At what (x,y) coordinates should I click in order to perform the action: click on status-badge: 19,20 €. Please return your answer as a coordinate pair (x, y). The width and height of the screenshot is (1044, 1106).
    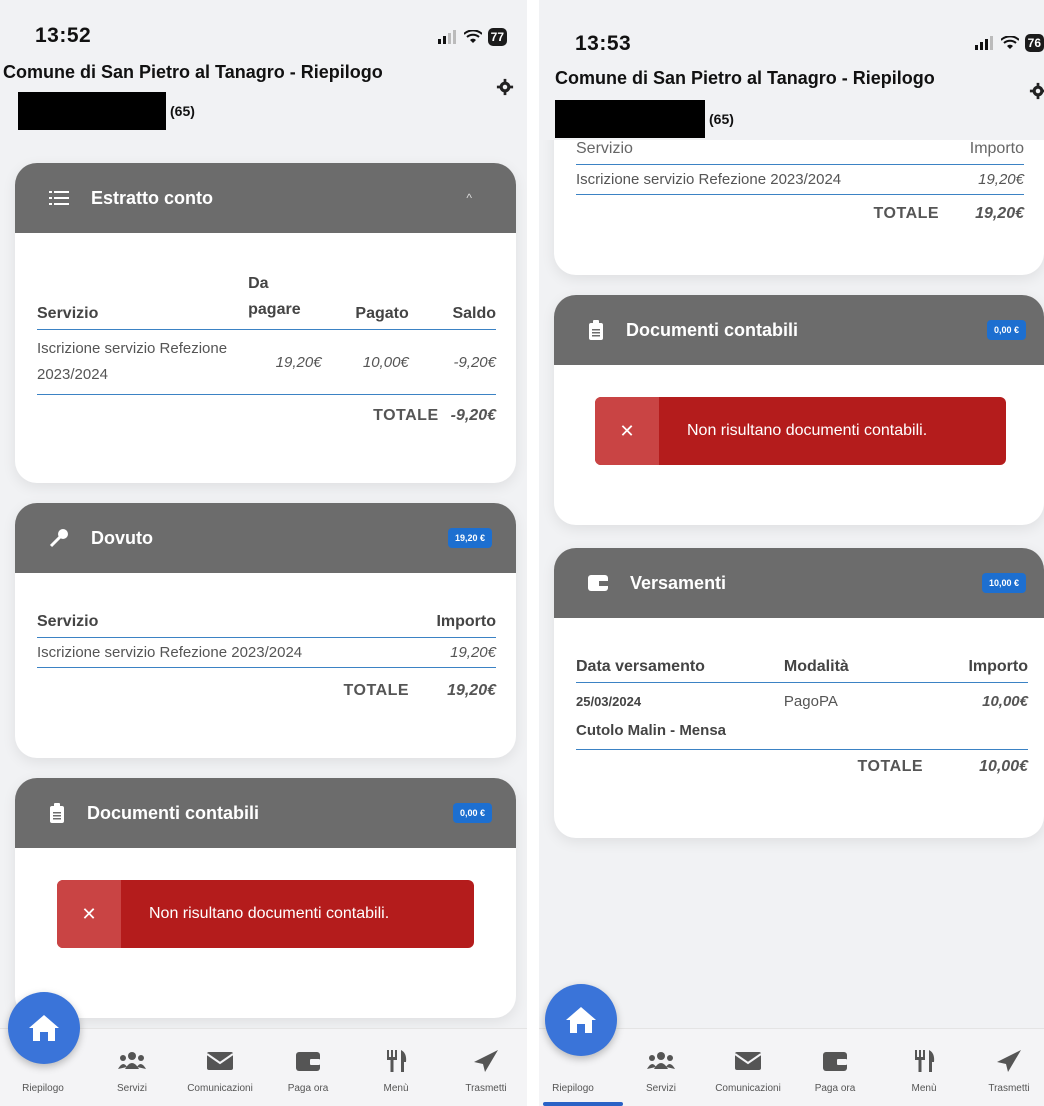
    Looking at the image, I should click on (469, 538).